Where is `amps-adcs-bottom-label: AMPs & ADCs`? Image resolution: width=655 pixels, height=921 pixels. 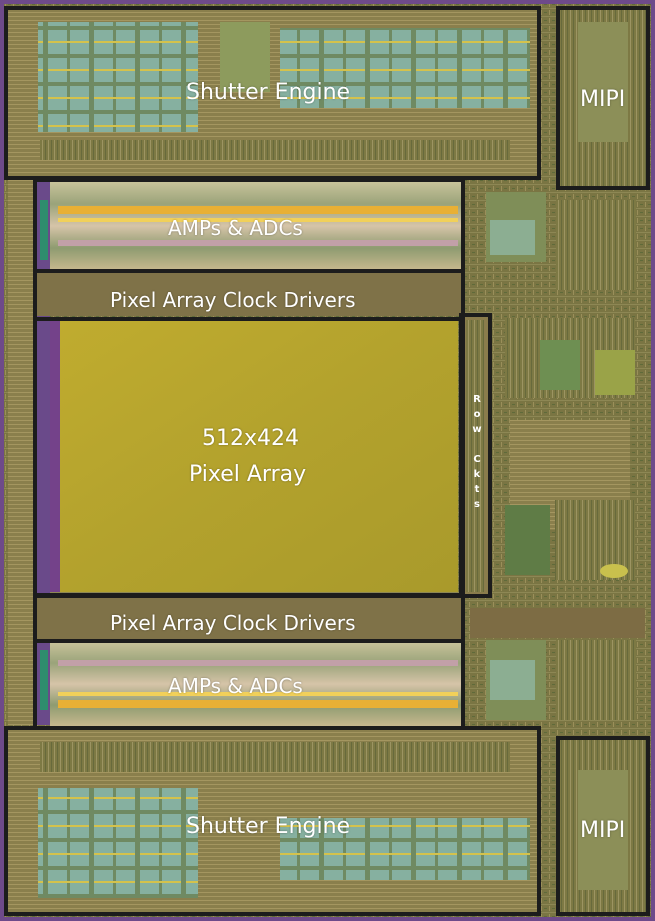 amps-adcs-bottom-label: AMPs & ADCs is located at coordinates (235, 686).